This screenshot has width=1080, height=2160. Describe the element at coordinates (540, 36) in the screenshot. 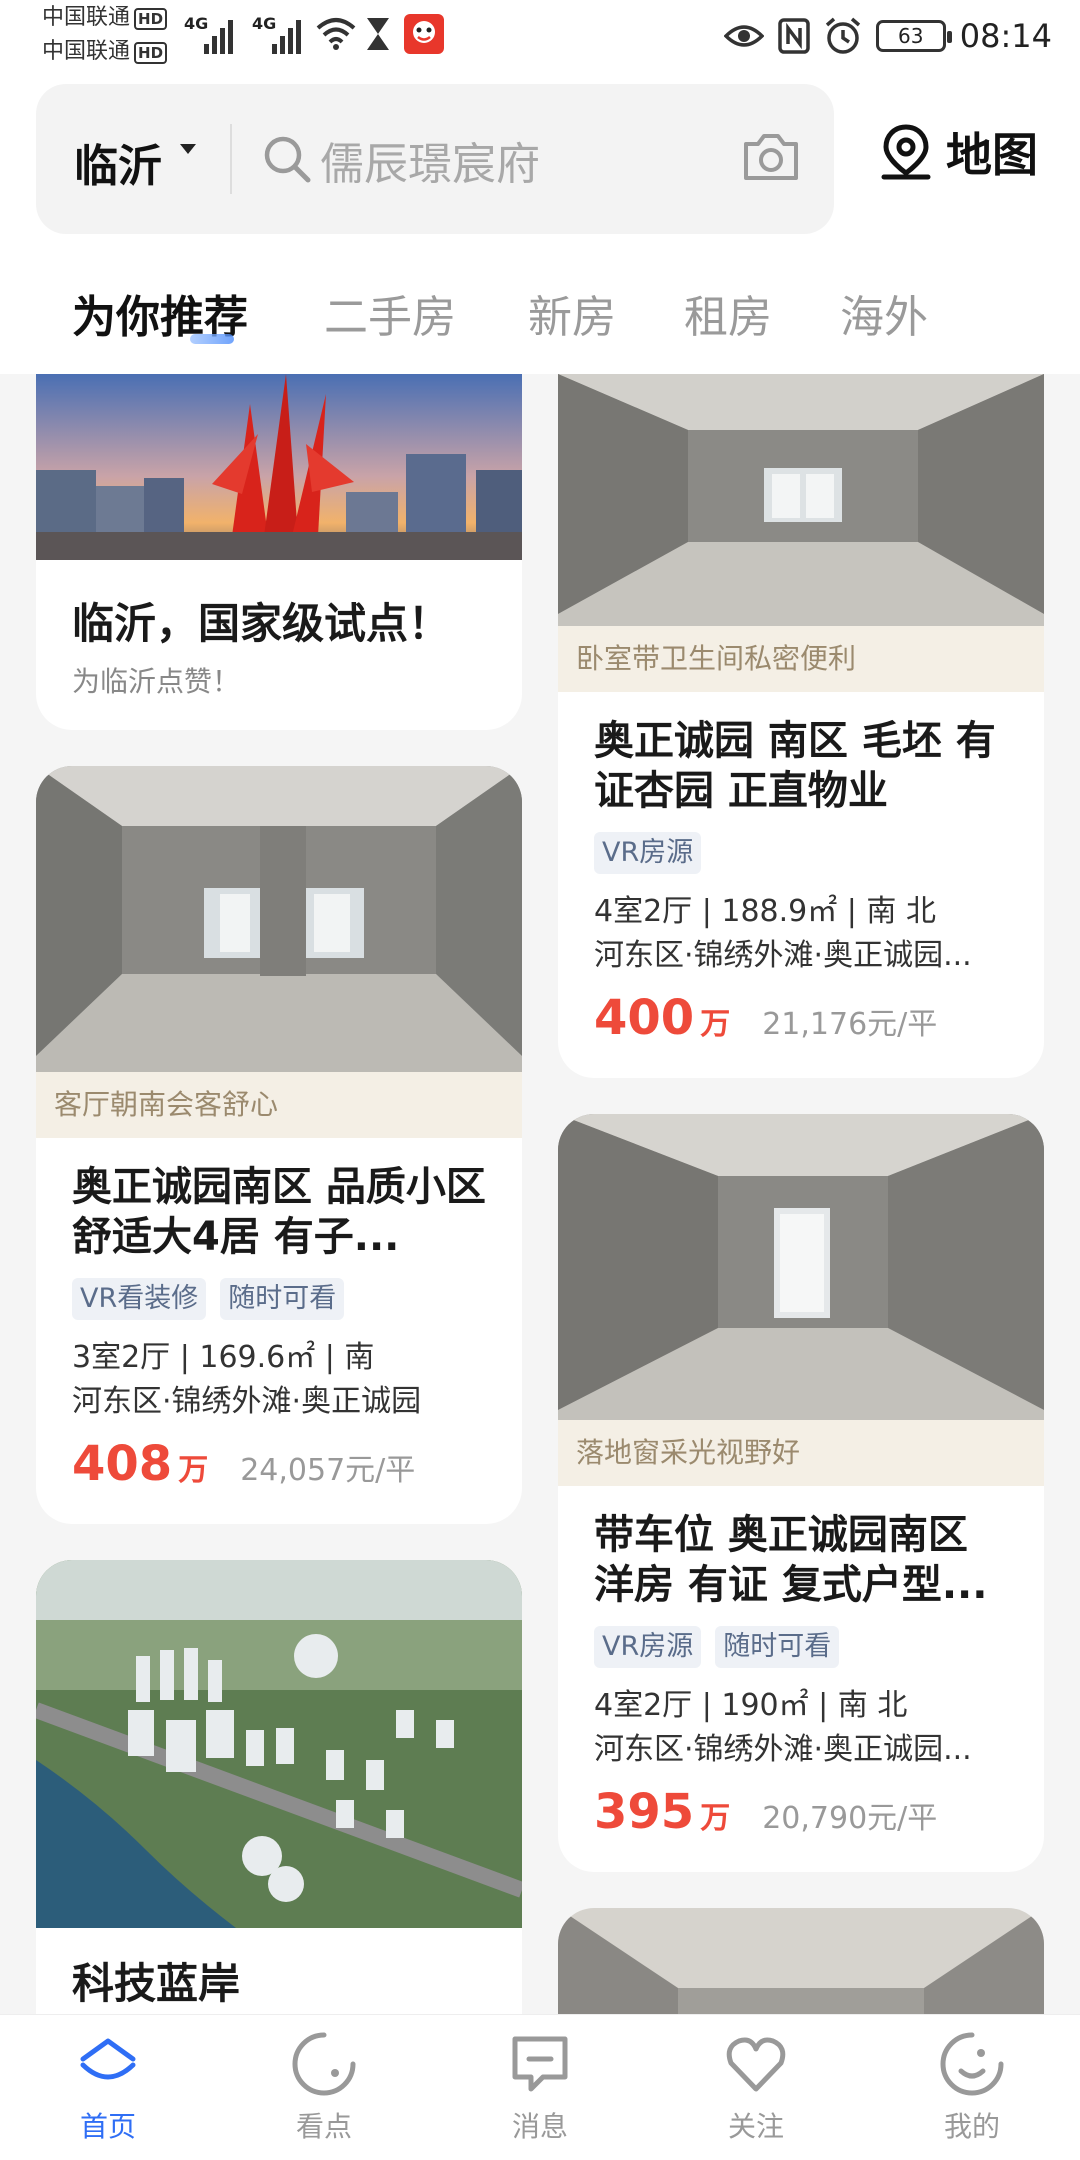

I see `status-bar: 中国联通 HD 中国联通 HD 4G 4G 63 08:14` at that location.